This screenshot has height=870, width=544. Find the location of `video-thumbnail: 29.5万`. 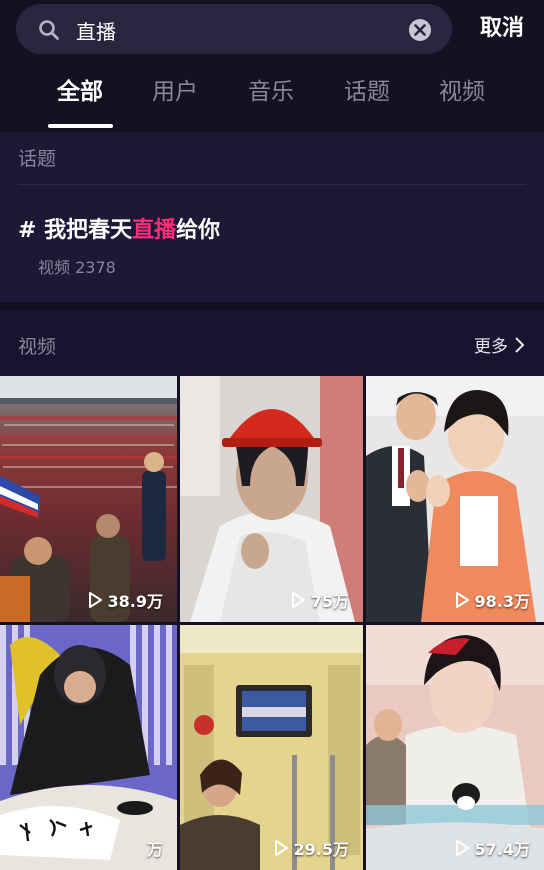

video-thumbnail: 29.5万 is located at coordinates (271, 747).